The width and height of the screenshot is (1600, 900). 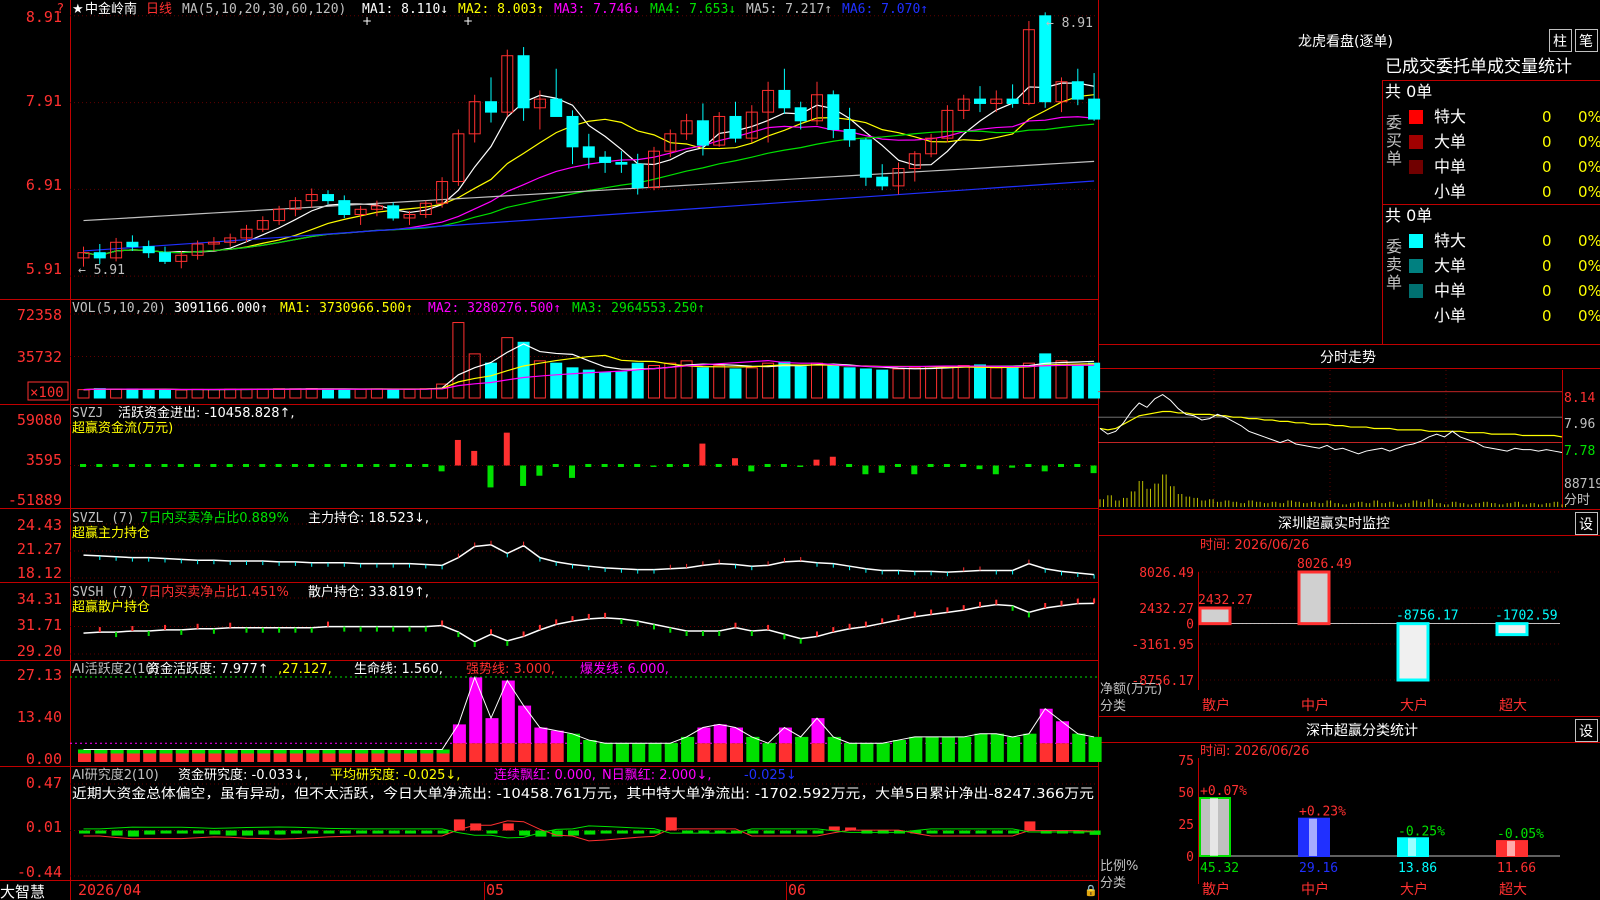 I want to click on monitor-settings-label: 设, so click(x=1586, y=525).